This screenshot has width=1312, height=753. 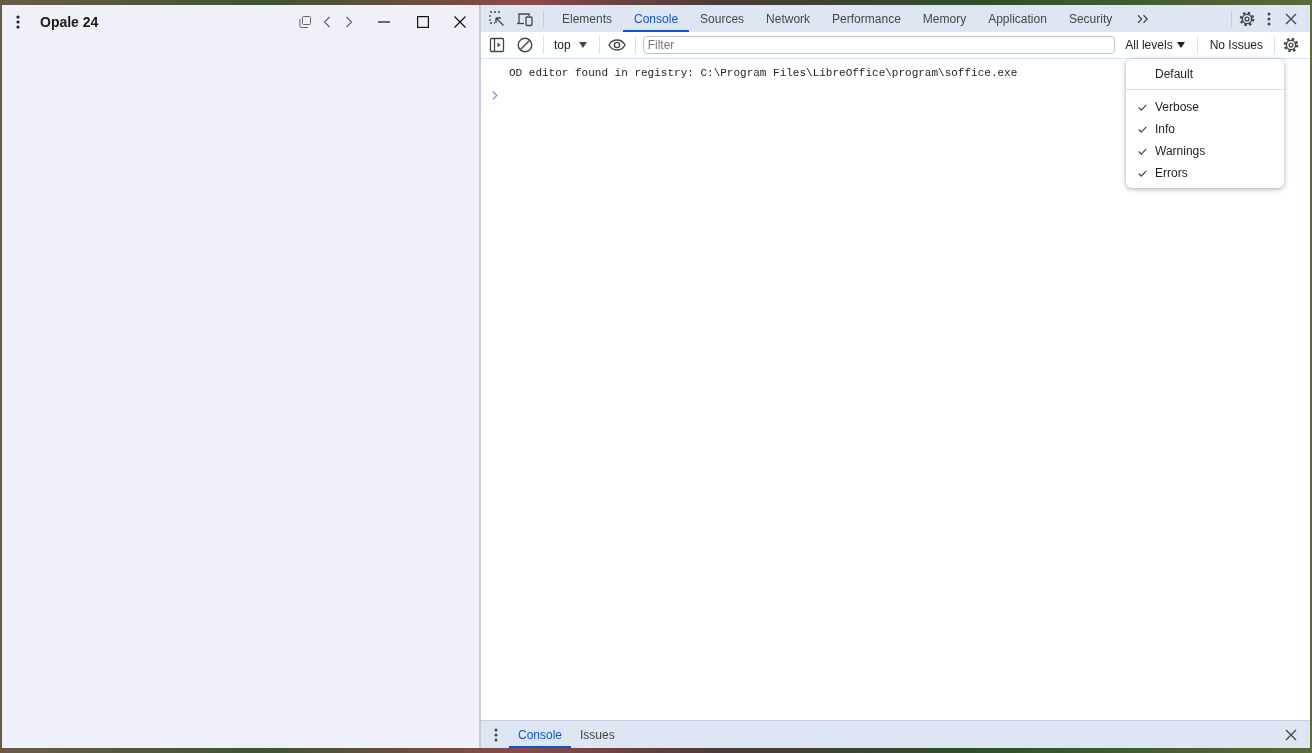 I want to click on prompt-chevron-icon, so click(x=495, y=95).